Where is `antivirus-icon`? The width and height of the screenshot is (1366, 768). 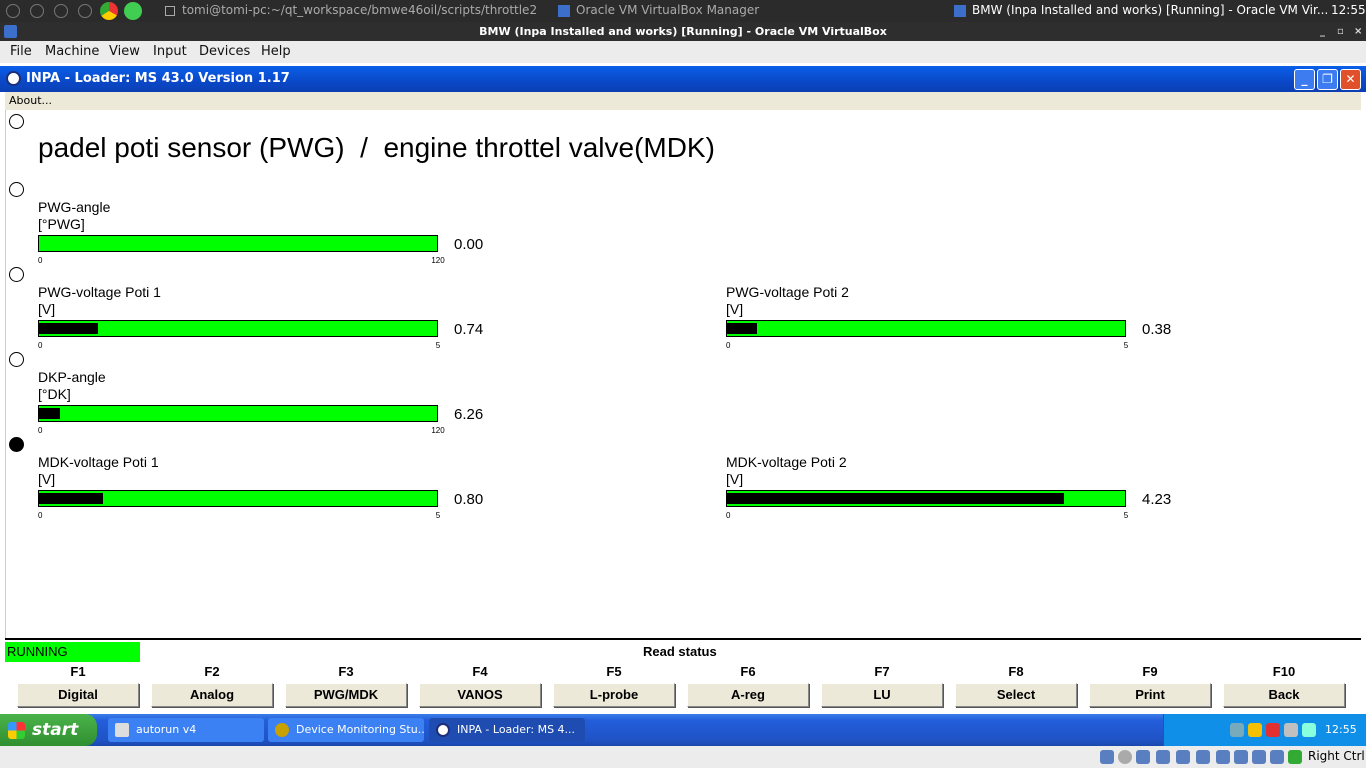
antivirus-icon is located at coordinates (1273, 730).